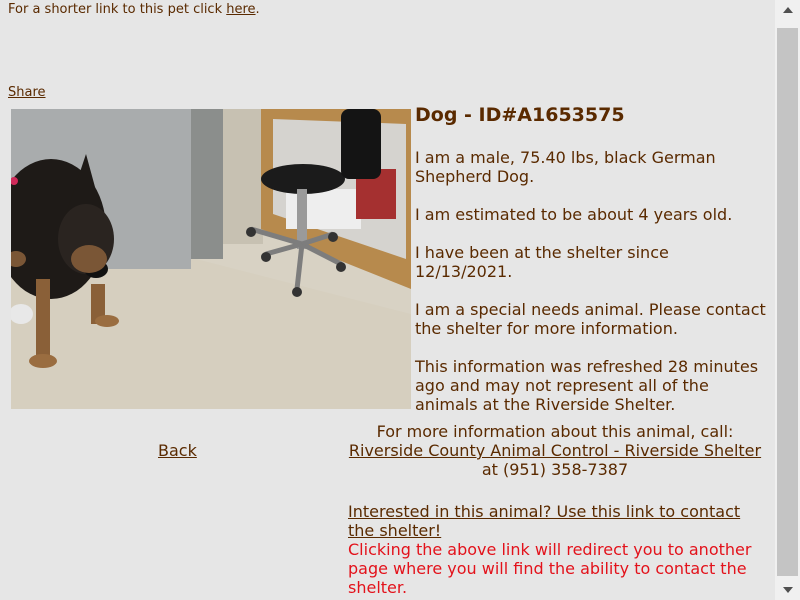  Describe the element at coordinates (240, 9) in the screenshot. I see `short-link-here: here` at that location.